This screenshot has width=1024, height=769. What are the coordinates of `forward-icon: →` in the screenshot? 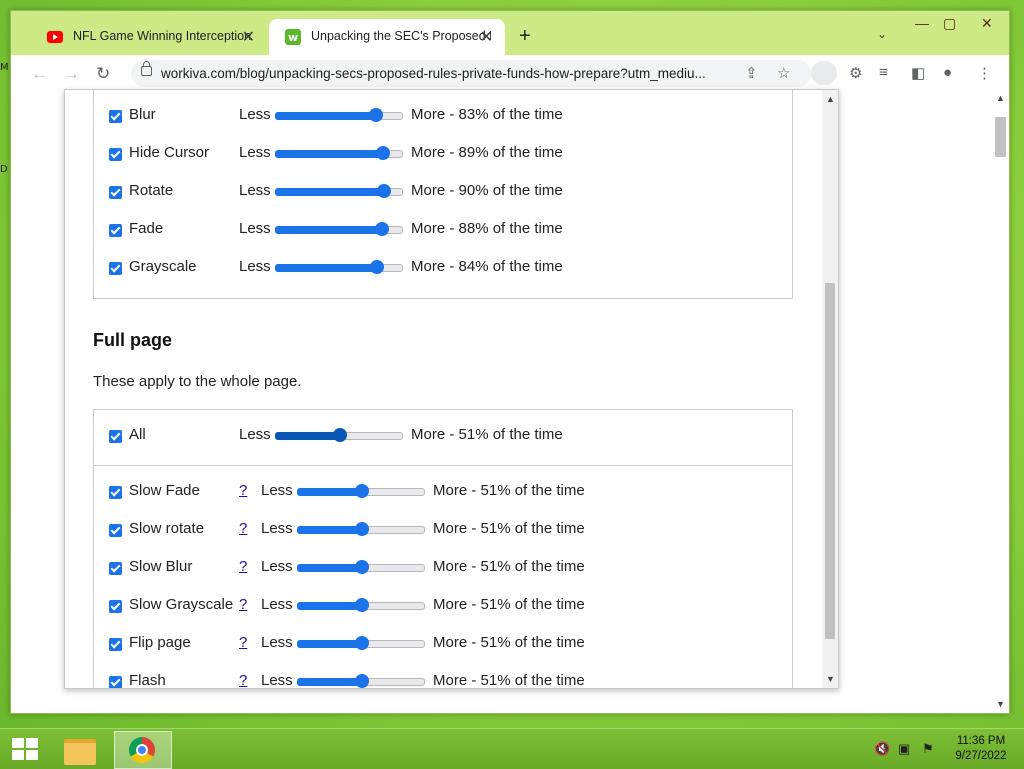 It's located at (71, 74).